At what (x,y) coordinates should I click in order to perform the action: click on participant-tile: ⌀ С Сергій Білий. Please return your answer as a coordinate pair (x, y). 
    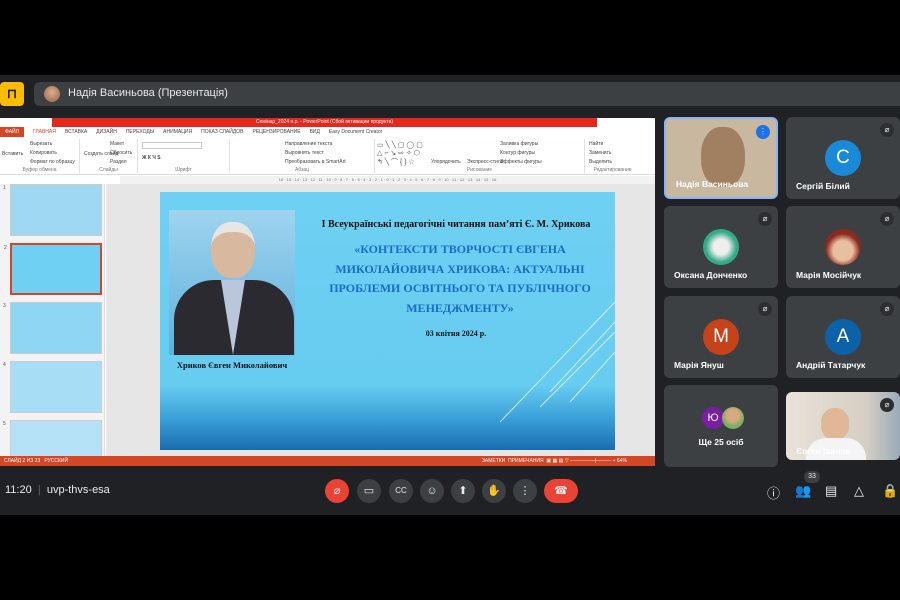
    Looking at the image, I should click on (843, 158).